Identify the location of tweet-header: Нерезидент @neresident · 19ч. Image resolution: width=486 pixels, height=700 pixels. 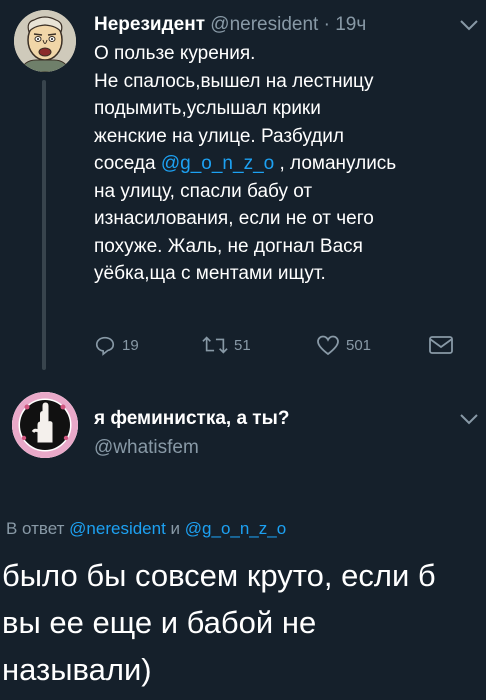
(230, 25).